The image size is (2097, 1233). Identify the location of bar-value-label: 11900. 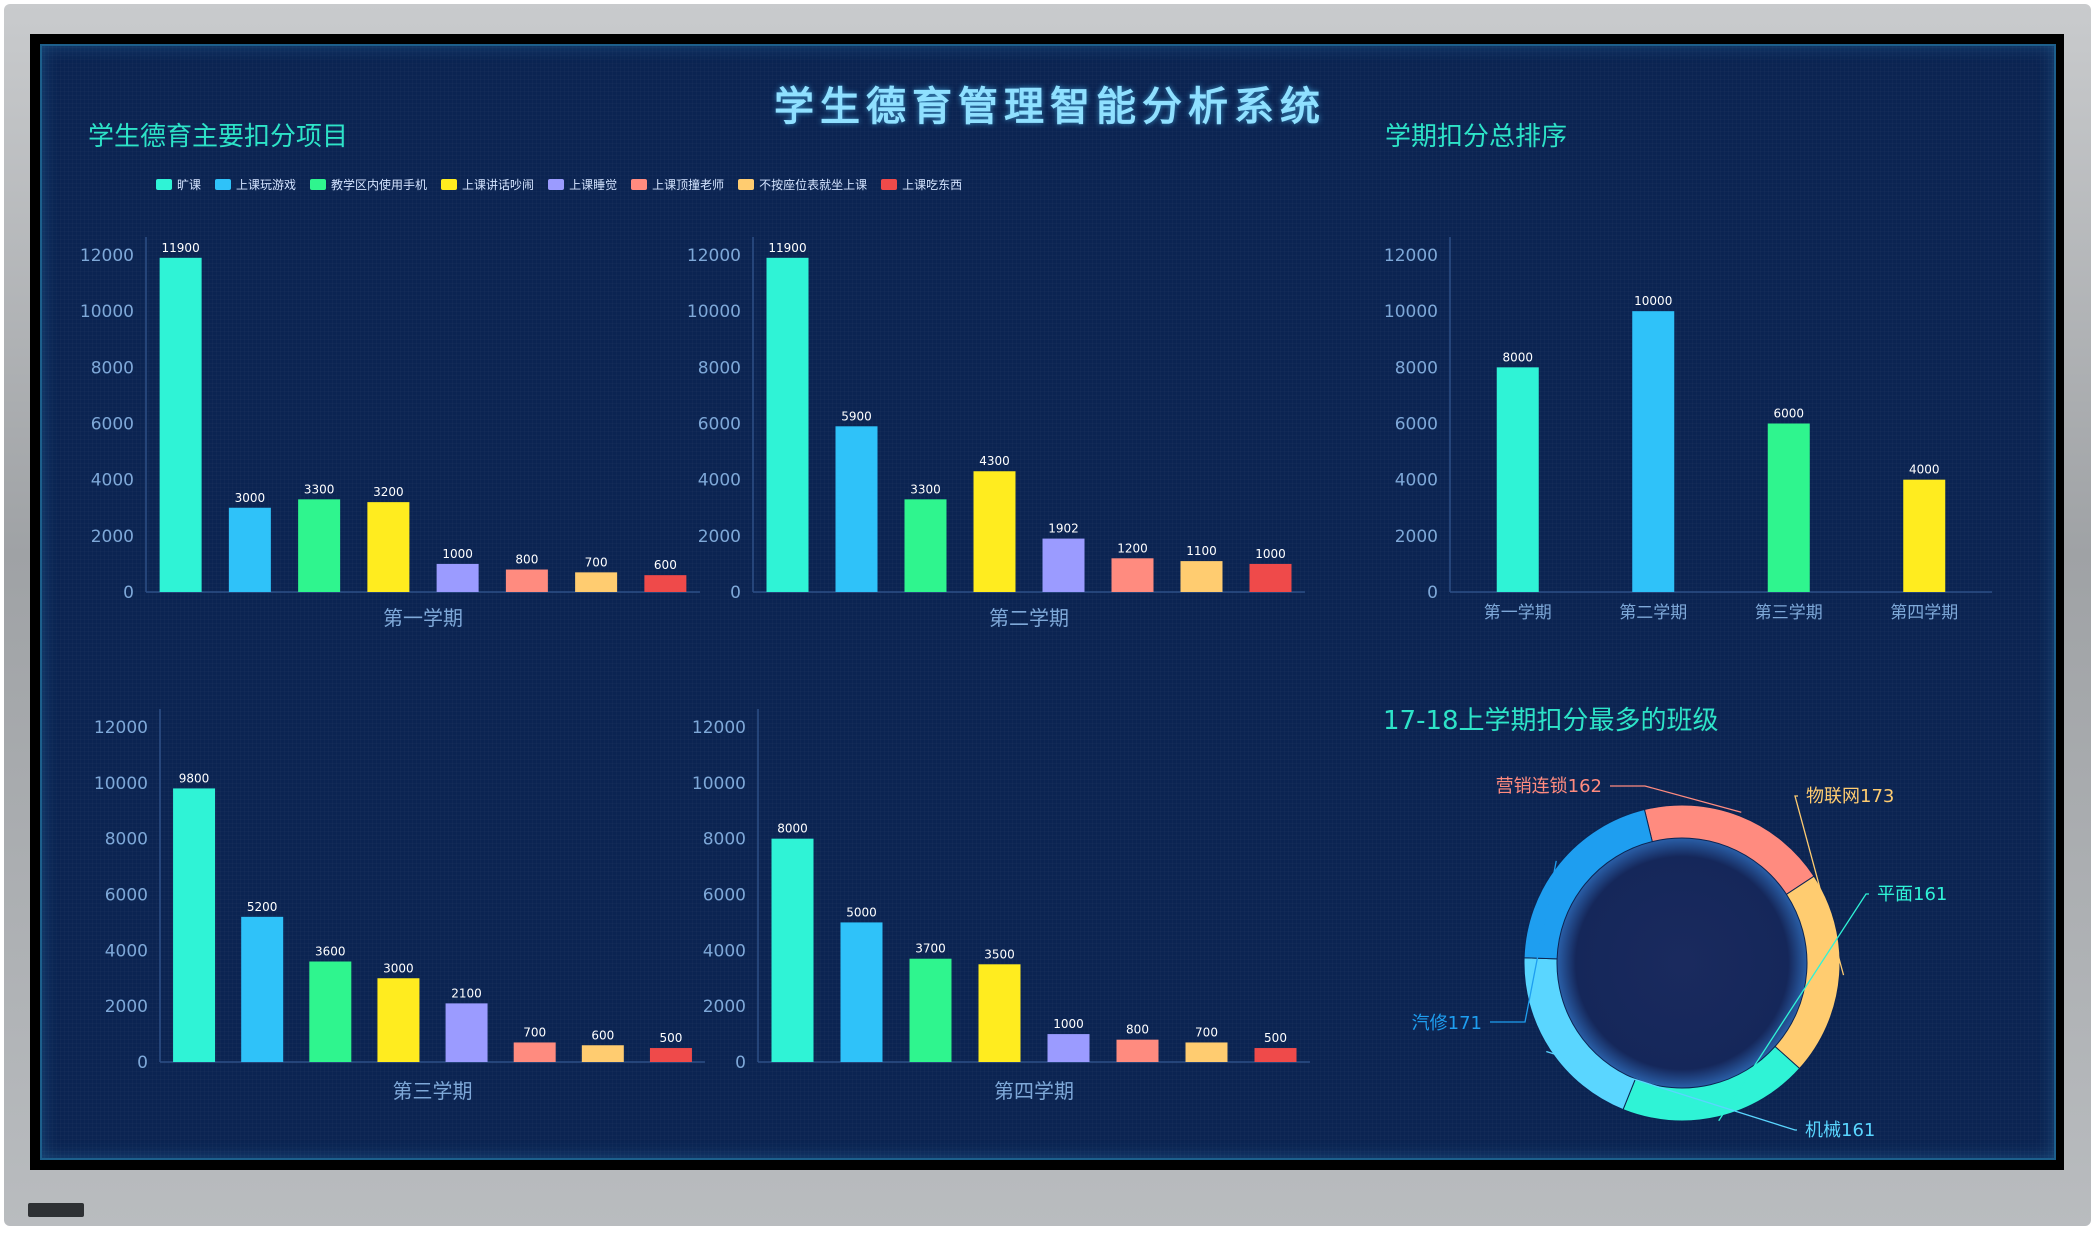
(787, 248).